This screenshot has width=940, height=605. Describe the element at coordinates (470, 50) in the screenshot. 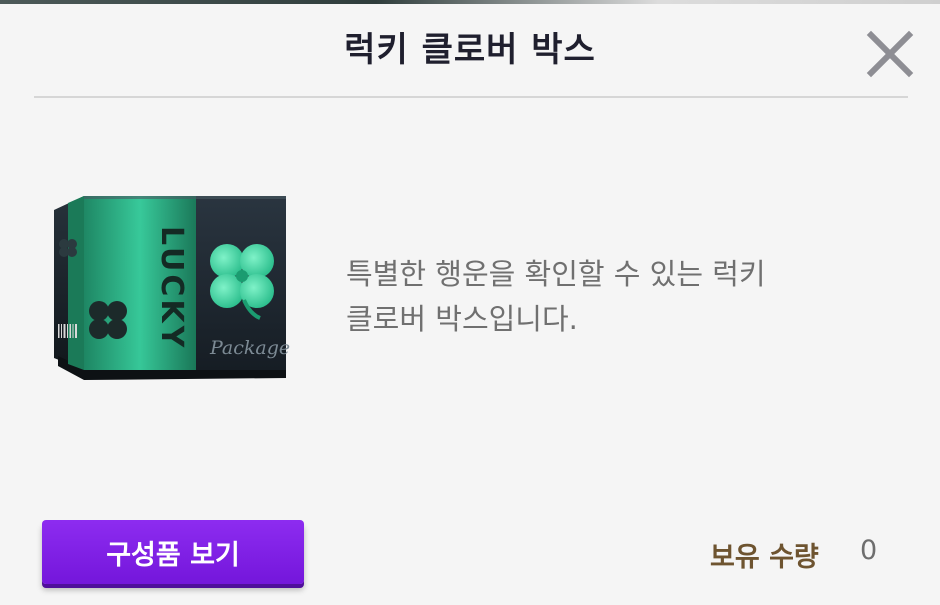

I see `dialog-title: 럭키 클로버 박스` at that location.